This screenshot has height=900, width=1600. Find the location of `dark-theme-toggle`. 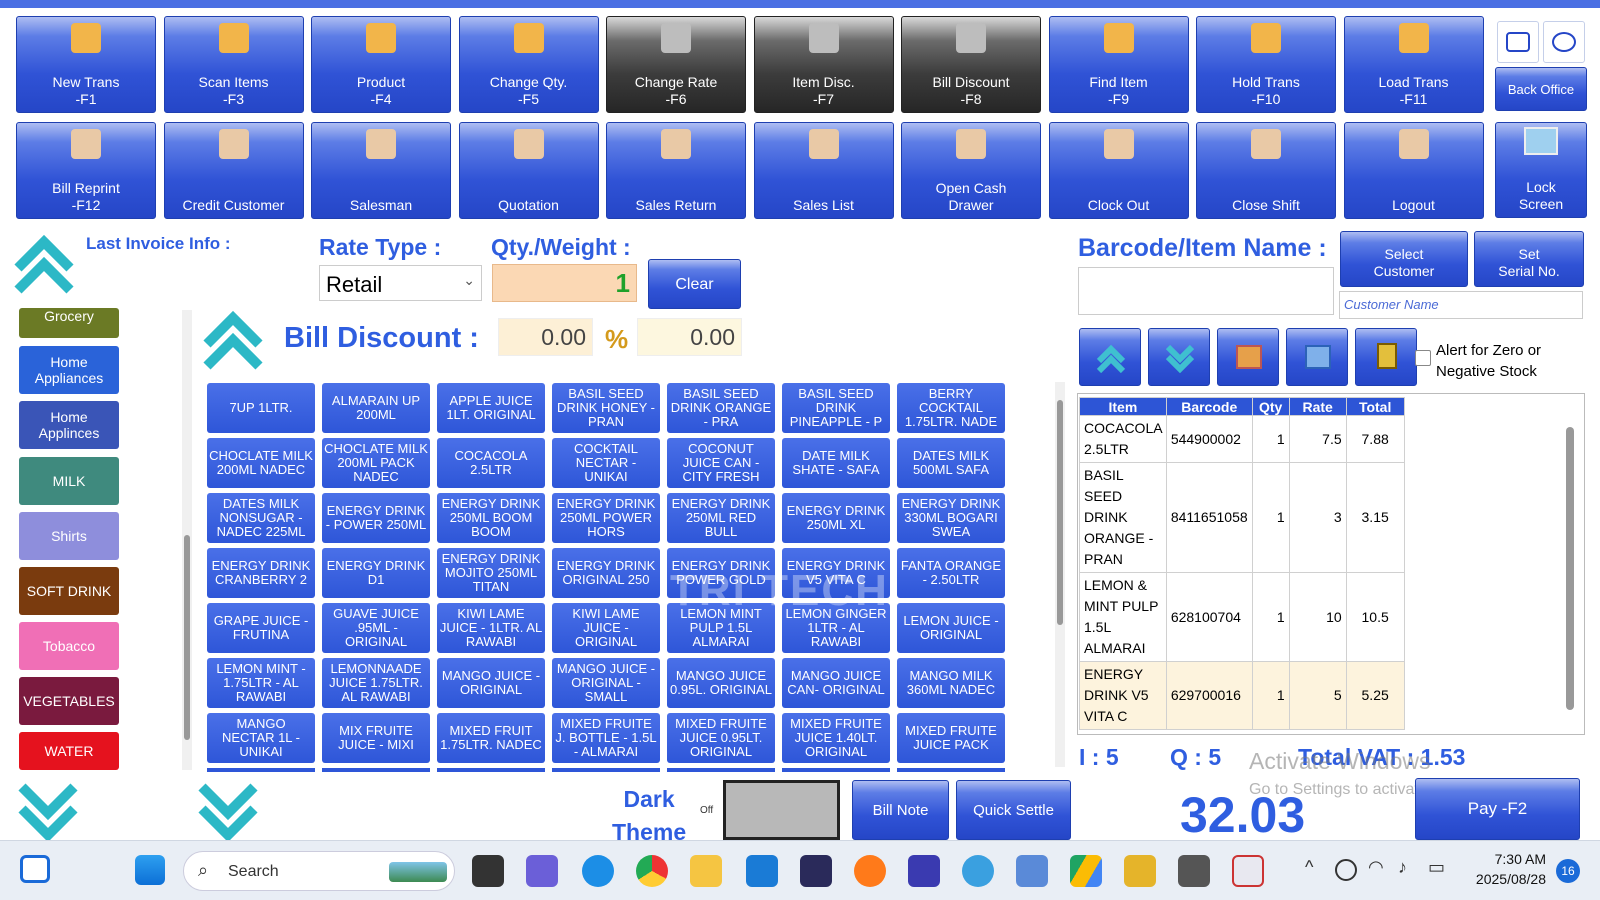

dark-theme-toggle is located at coordinates (781, 810).